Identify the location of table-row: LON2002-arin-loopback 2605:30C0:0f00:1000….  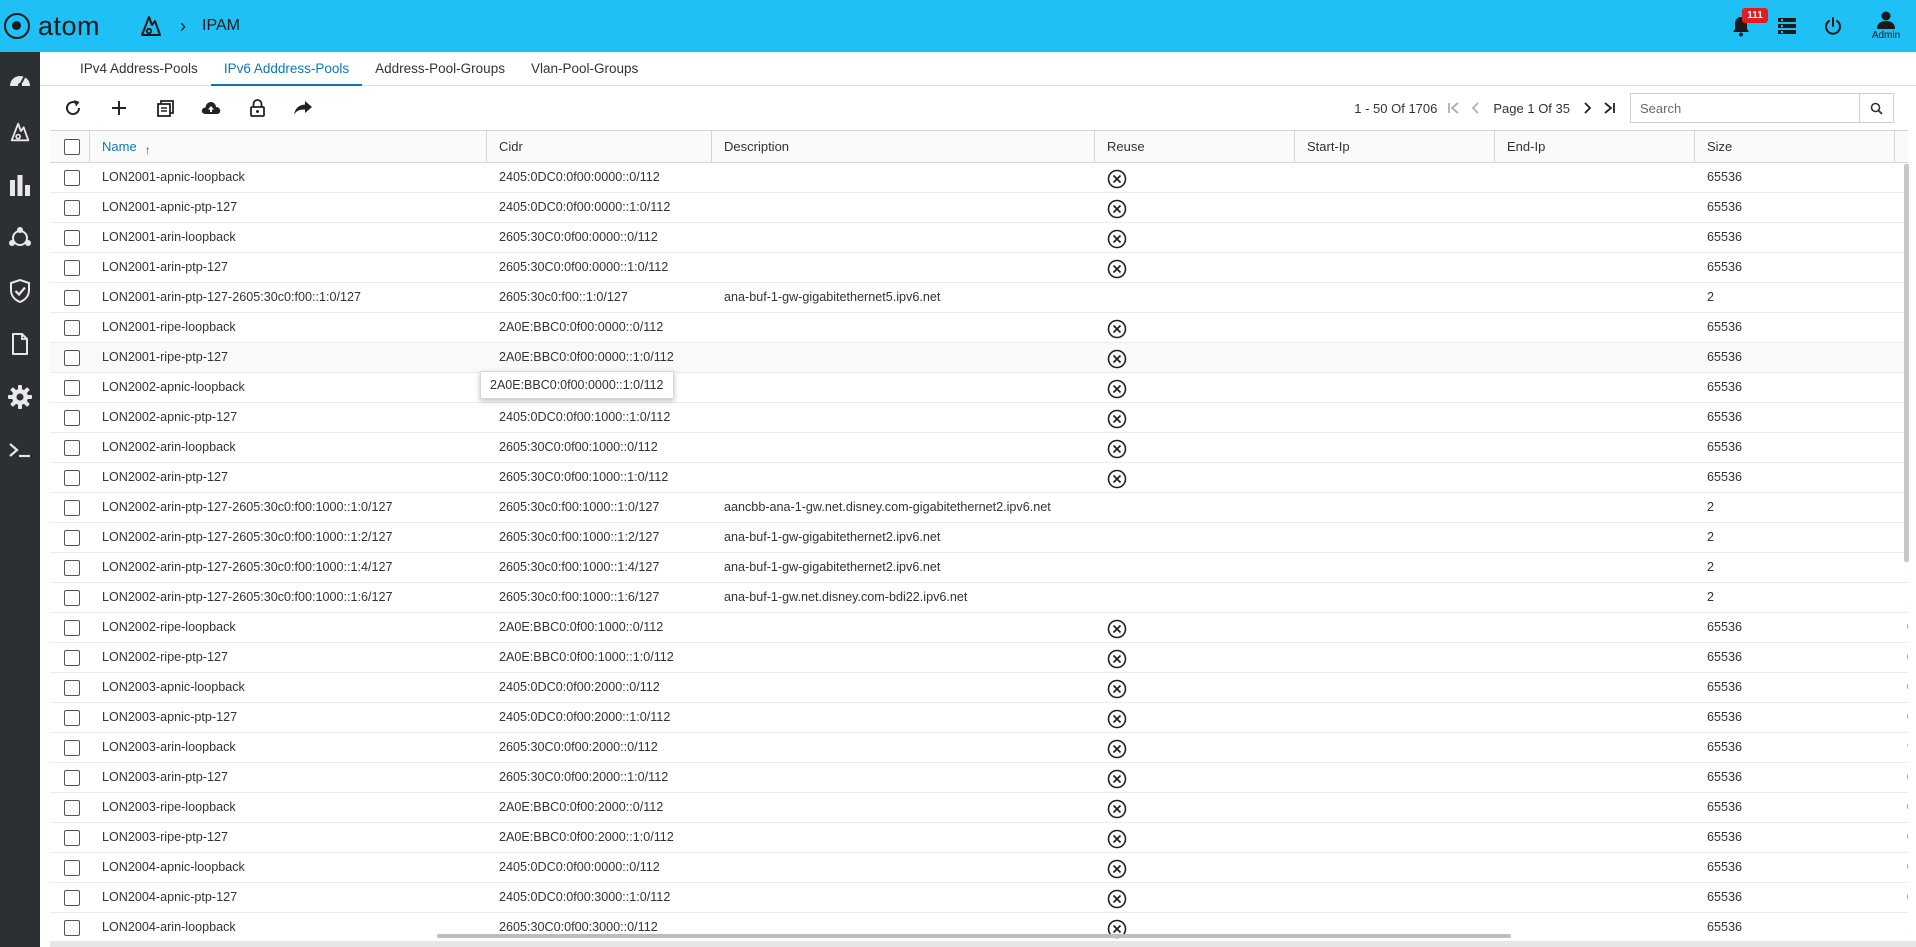
(979, 448).